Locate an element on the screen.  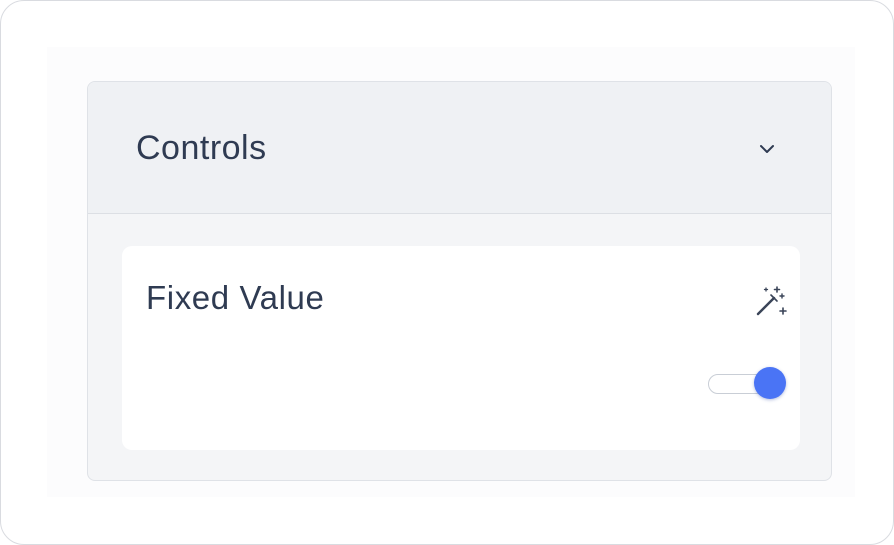
fixed-value-toggle is located at coordinates (747, 384).